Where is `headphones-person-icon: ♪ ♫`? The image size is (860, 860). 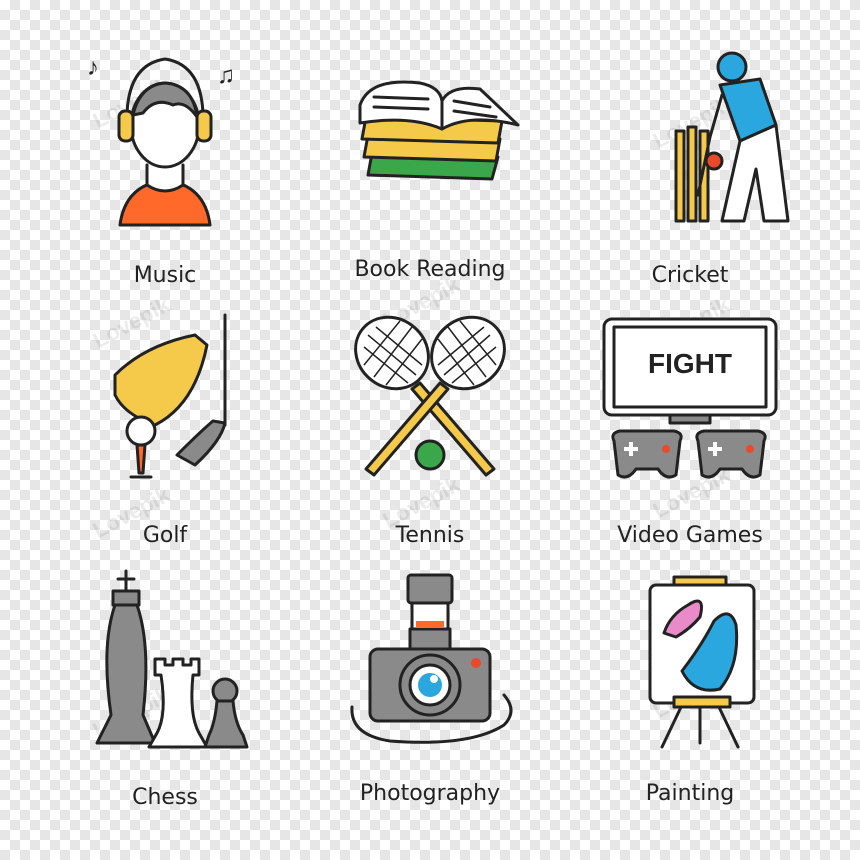
headphones-person-icon: ♪ ♫ is located at coordinates (161, 140).